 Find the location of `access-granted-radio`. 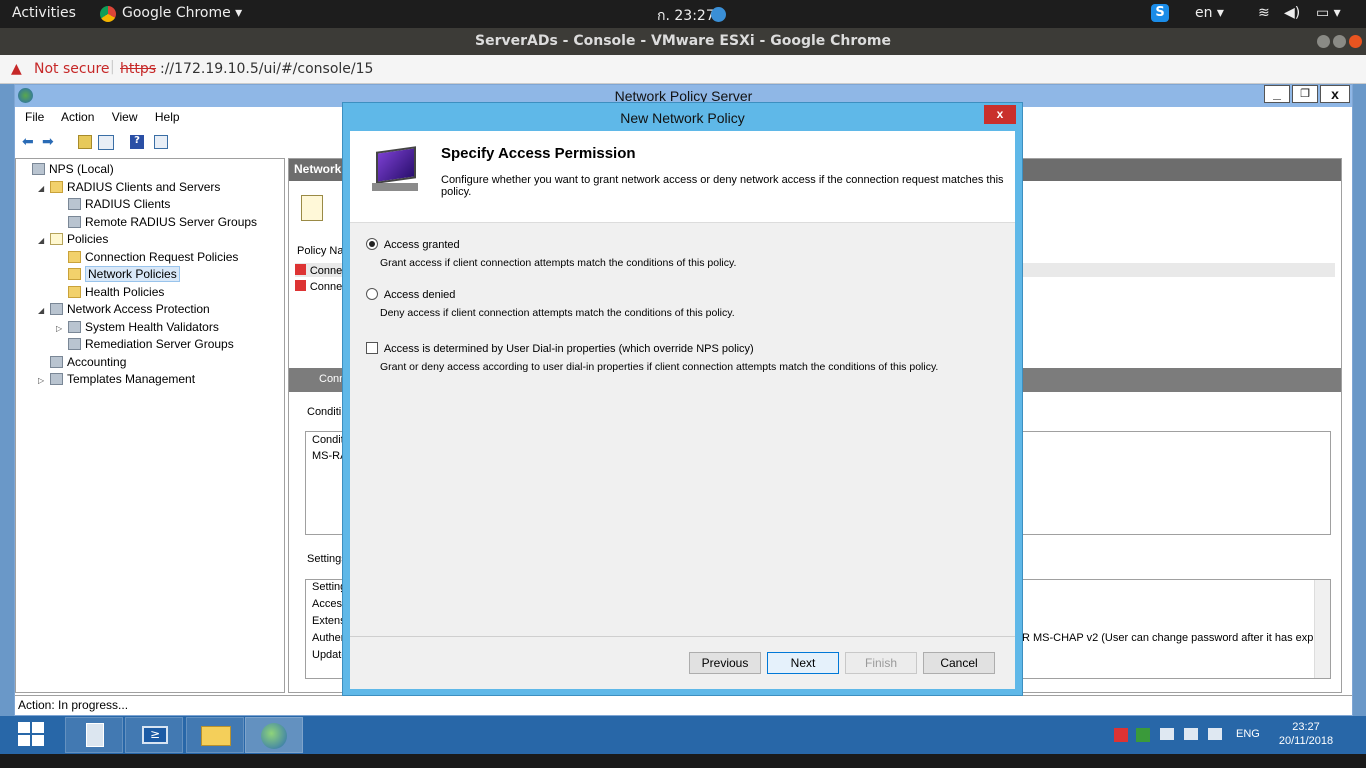

access-granted-radio is located at coordinates (372, 244).